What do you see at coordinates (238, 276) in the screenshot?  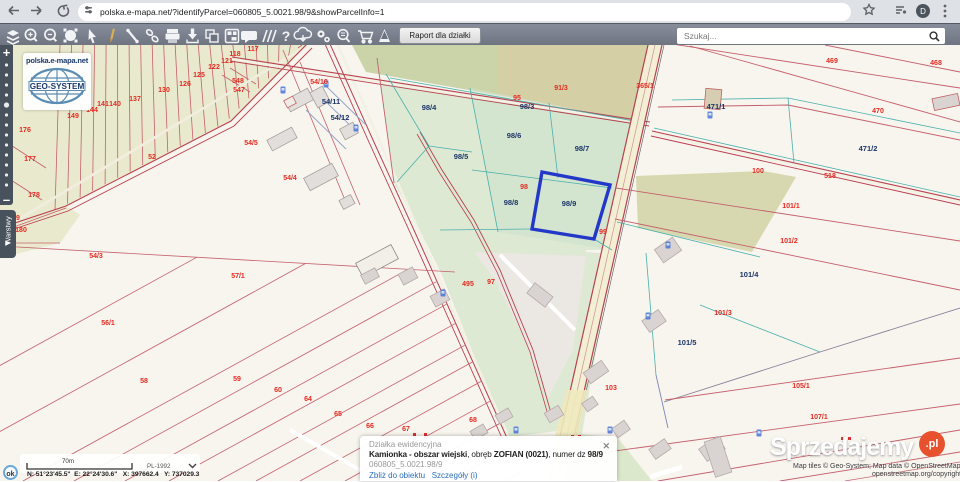 I see `svg-text: 57/1` at bounding box center [238, 276].